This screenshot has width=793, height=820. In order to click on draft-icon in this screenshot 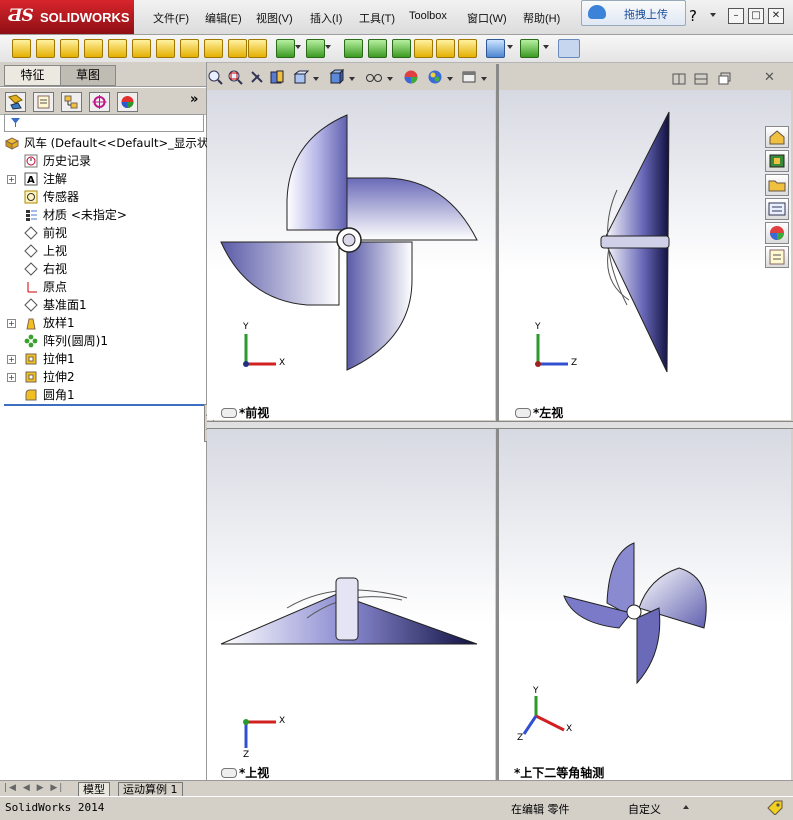, I will do `click(377, 48)`.